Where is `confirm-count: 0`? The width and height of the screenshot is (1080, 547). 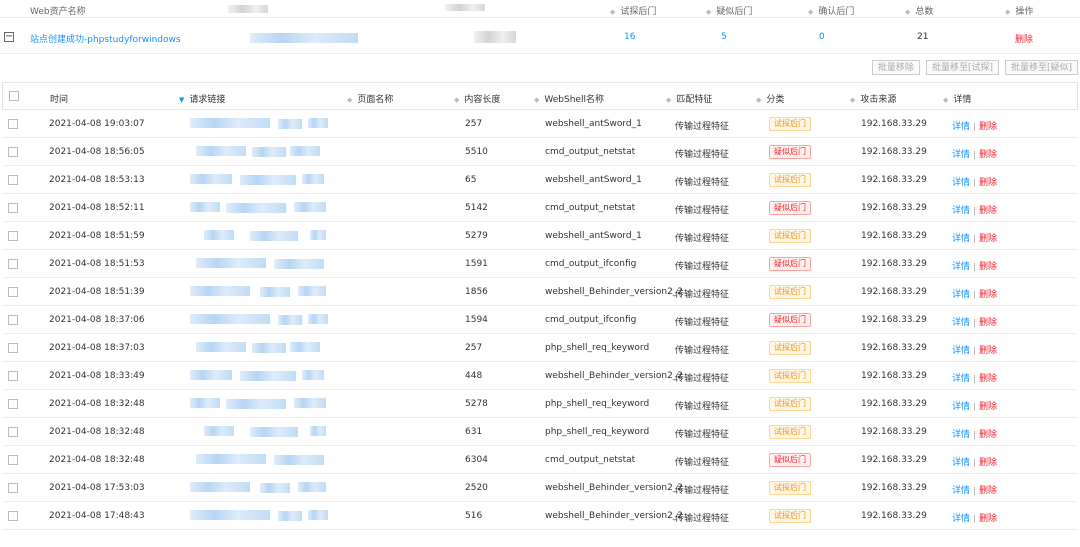
confirm-count: 0 is located at coordinates (822, 37).